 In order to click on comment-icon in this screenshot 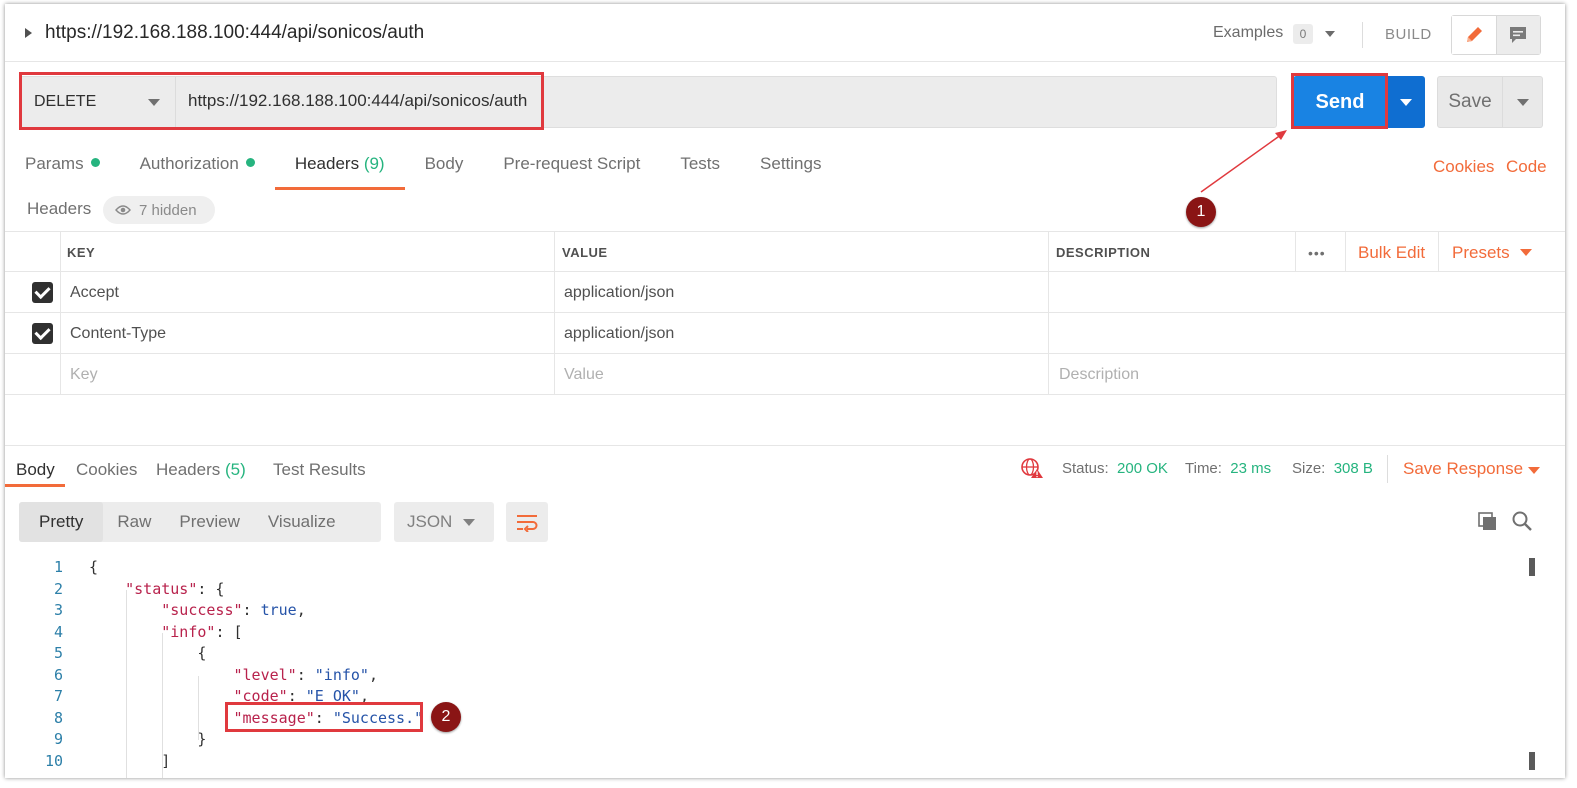, I will do `click(1518, 35)`.